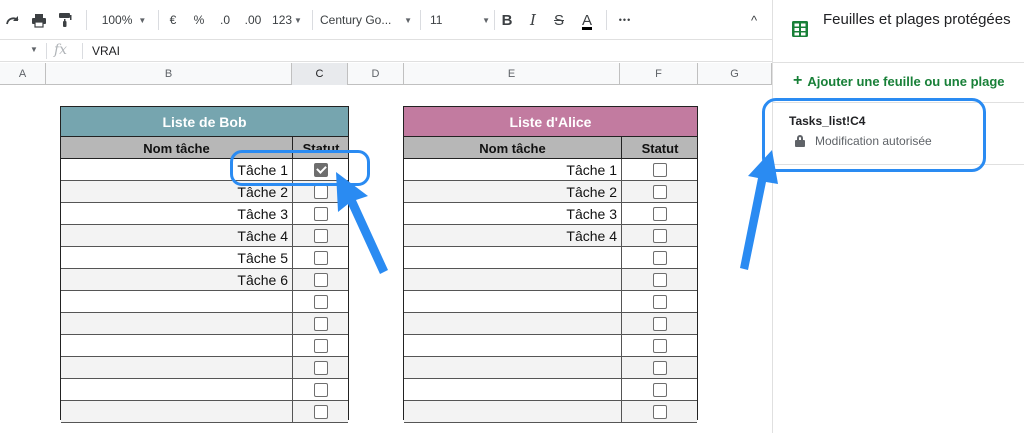 The height and width of the screenshot is (433, 1024). I want to click on task-name-cell: Tâche 2, so click(511, 191).